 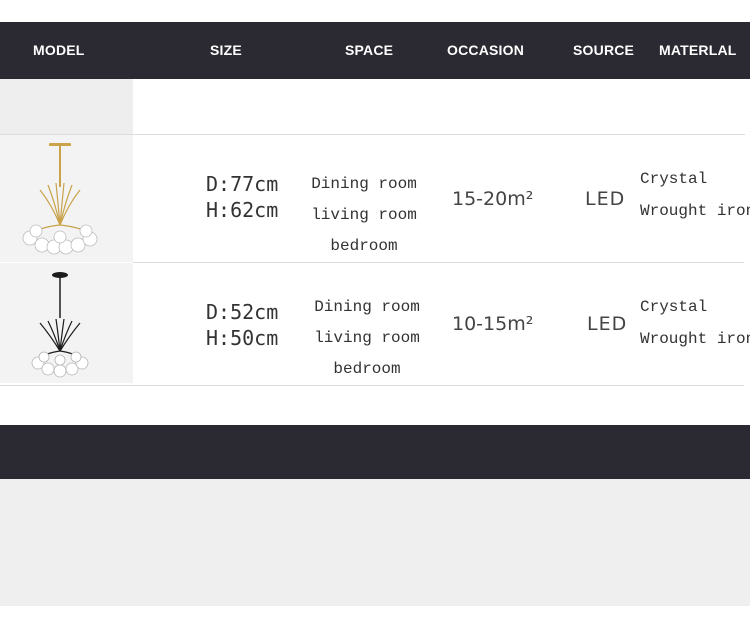 What do you see at coordinates (493, 324) in the screenshot?
I see `occasion-area: 10-15m²` at bounding box center [493, 324].